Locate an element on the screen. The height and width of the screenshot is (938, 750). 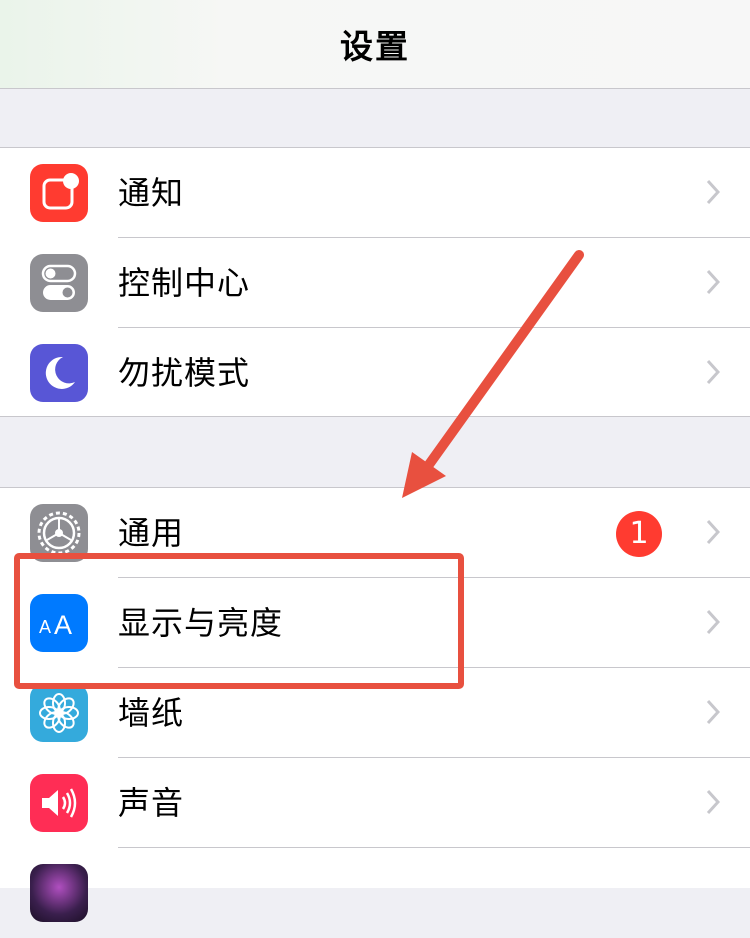
page-title: 设置 is located at coordinates (375, 46).